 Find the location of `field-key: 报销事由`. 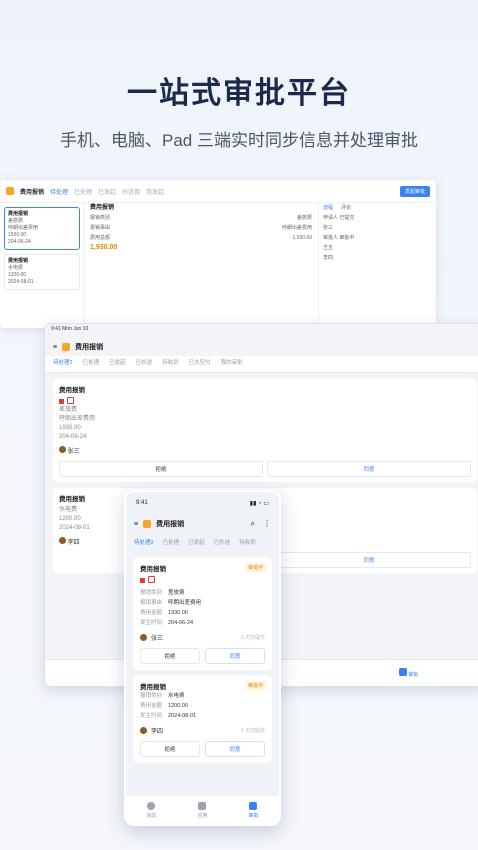

field-key: 报销事由 is located at coordinates (151, 603).